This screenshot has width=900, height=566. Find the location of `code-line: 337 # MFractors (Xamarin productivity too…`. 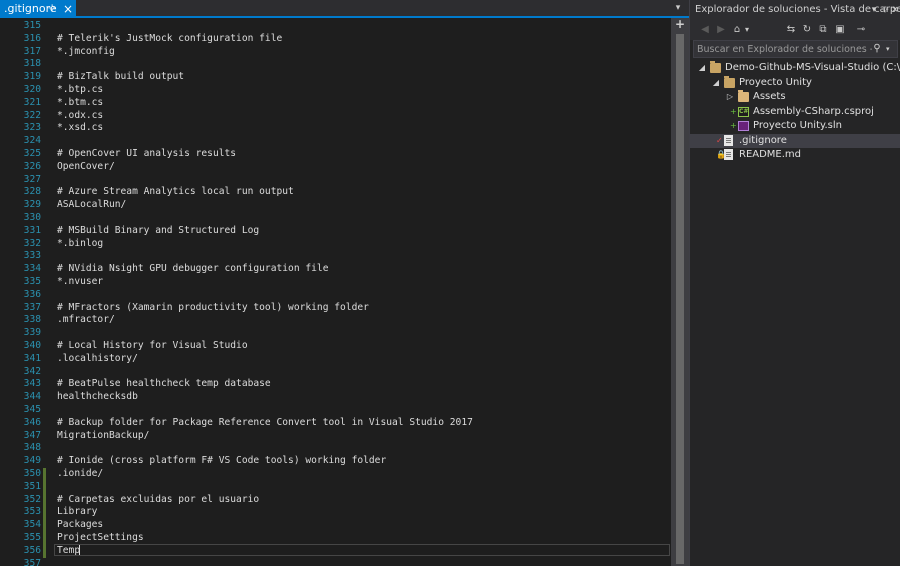

code-line: 337 # MFractors (Xamarin productivity too… is located at coordinates (335, 308).